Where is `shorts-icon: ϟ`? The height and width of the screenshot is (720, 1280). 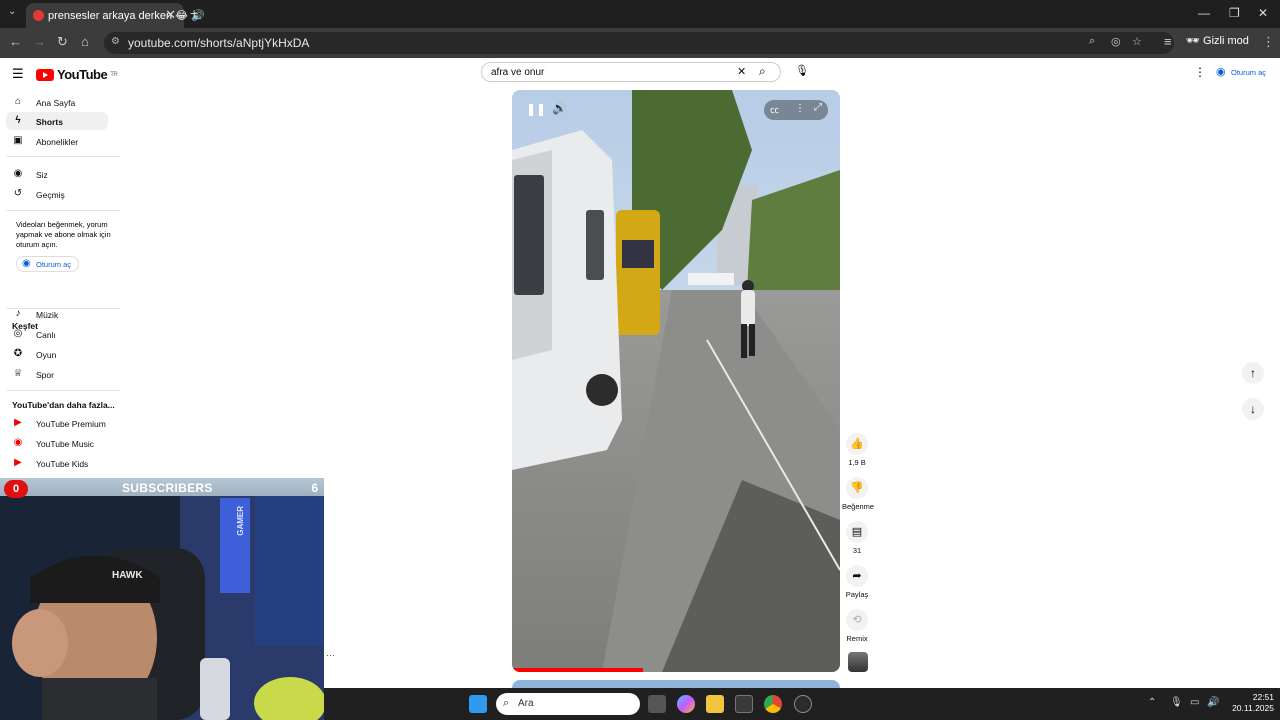
shorts-icon: ϟ is located at coordinates (18, 120).